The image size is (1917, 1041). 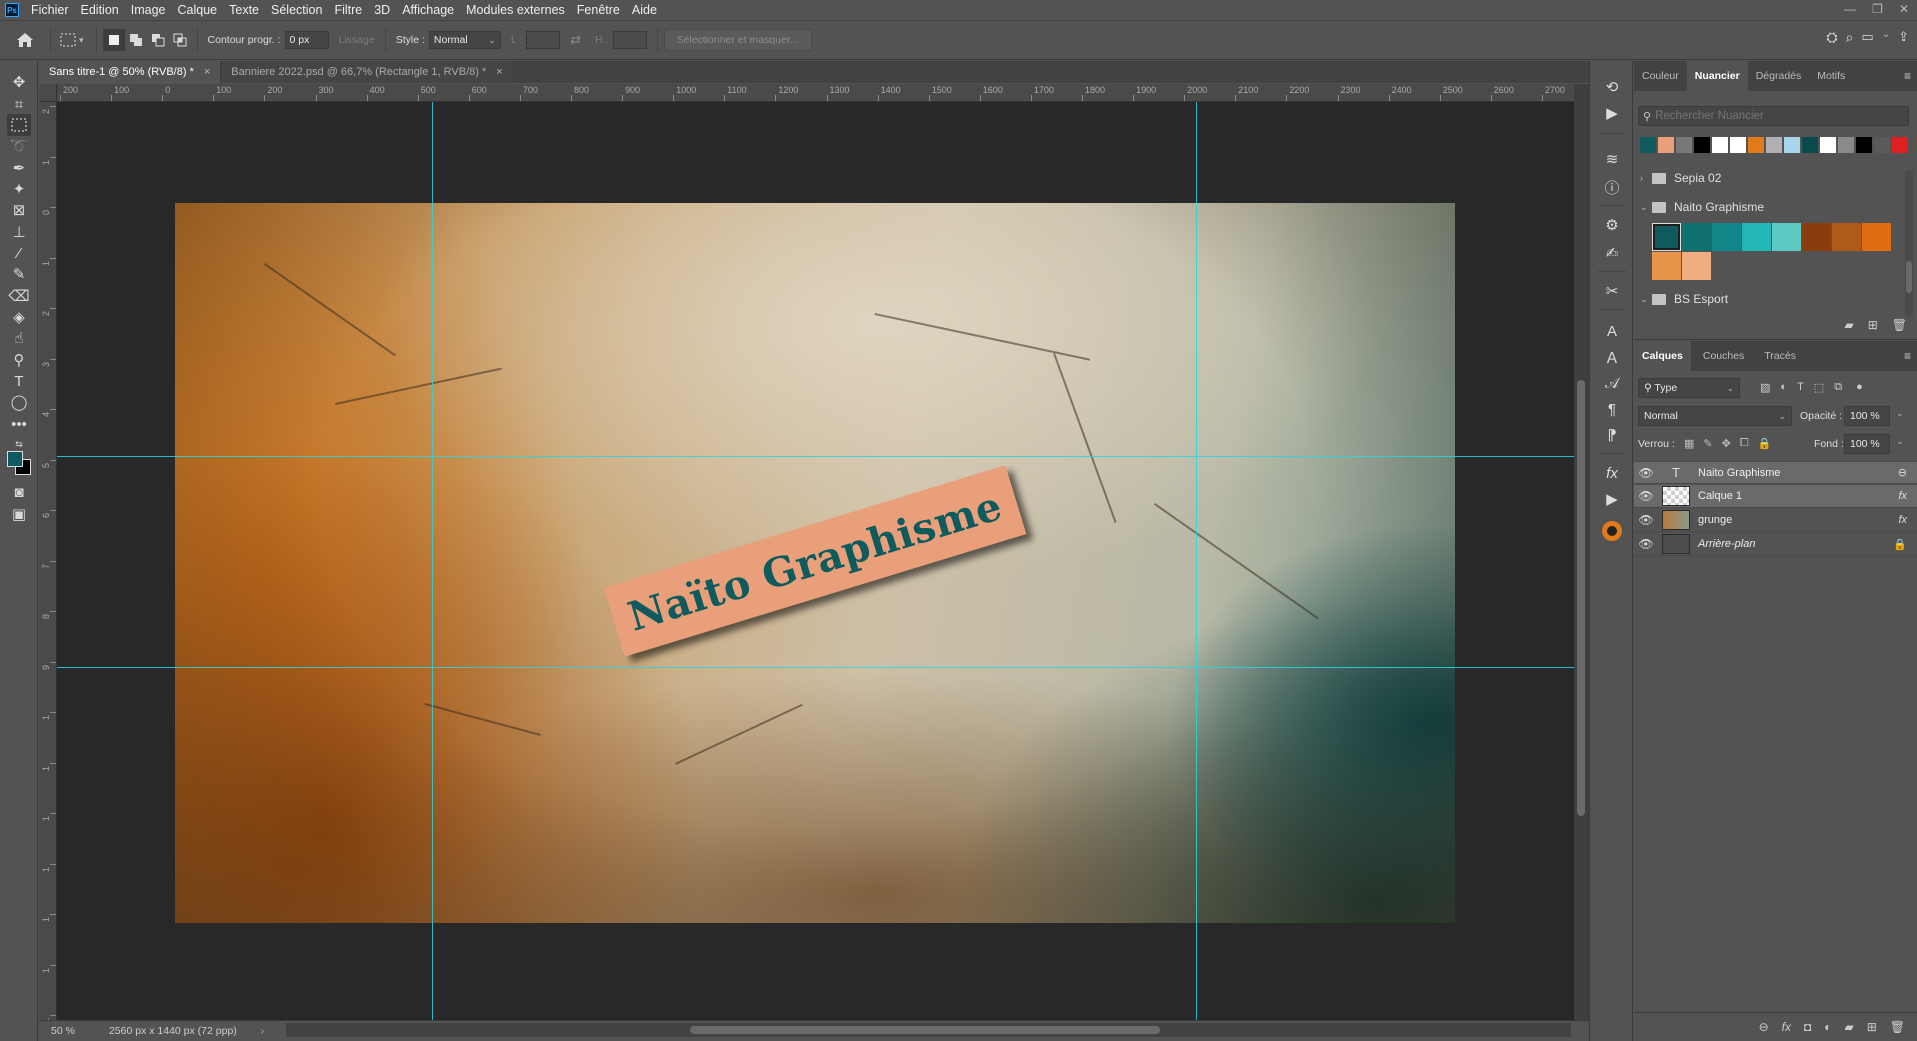 What do you see at coordinates (1702, 207) in the screenshot?
I see `swatch-group-naito: ⌄ Naito Graphisme` at bounding box center [1702, 207].